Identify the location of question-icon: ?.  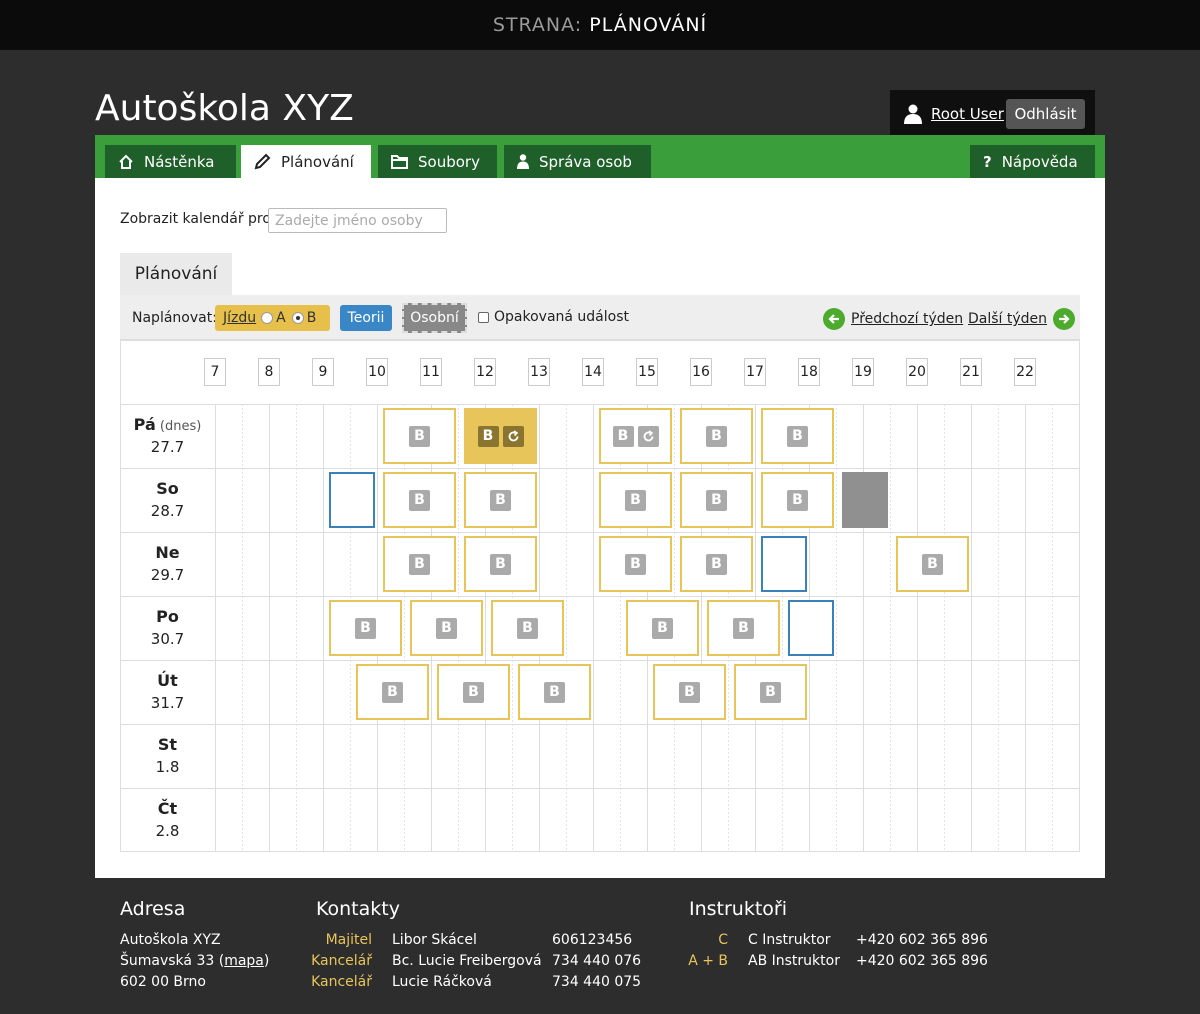
(987, 161).